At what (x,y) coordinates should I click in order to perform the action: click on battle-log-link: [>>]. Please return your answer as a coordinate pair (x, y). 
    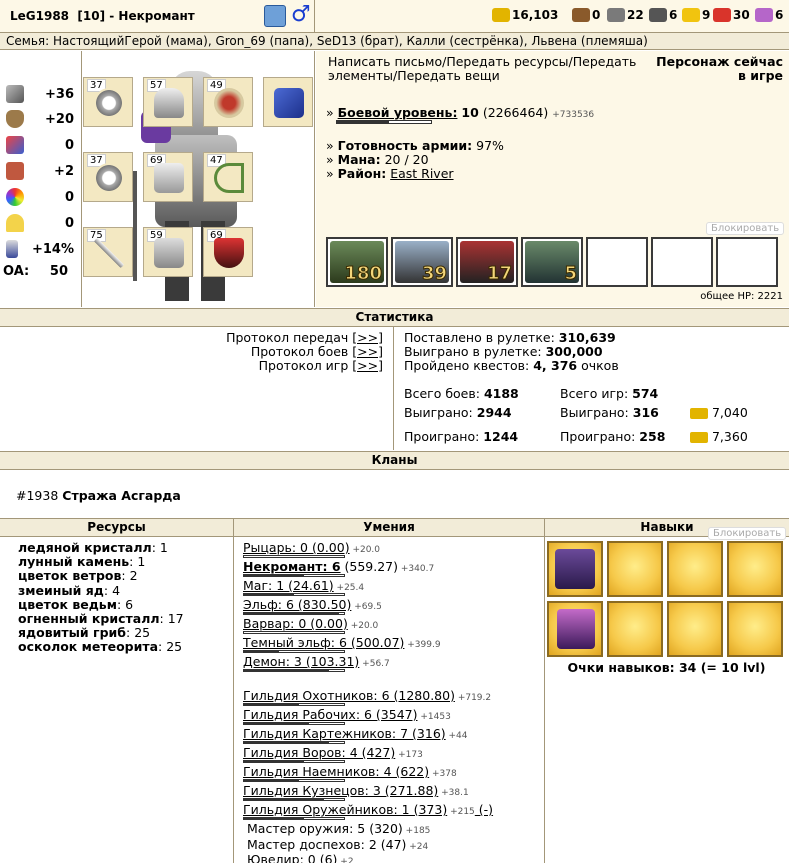
    Looking at the image, I should click on (367, 351).